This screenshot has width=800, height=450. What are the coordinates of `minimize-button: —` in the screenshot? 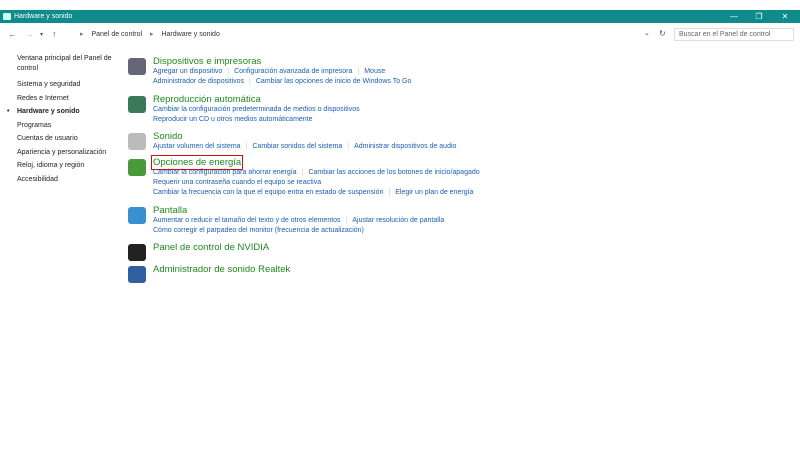 It's located at (734, 16).